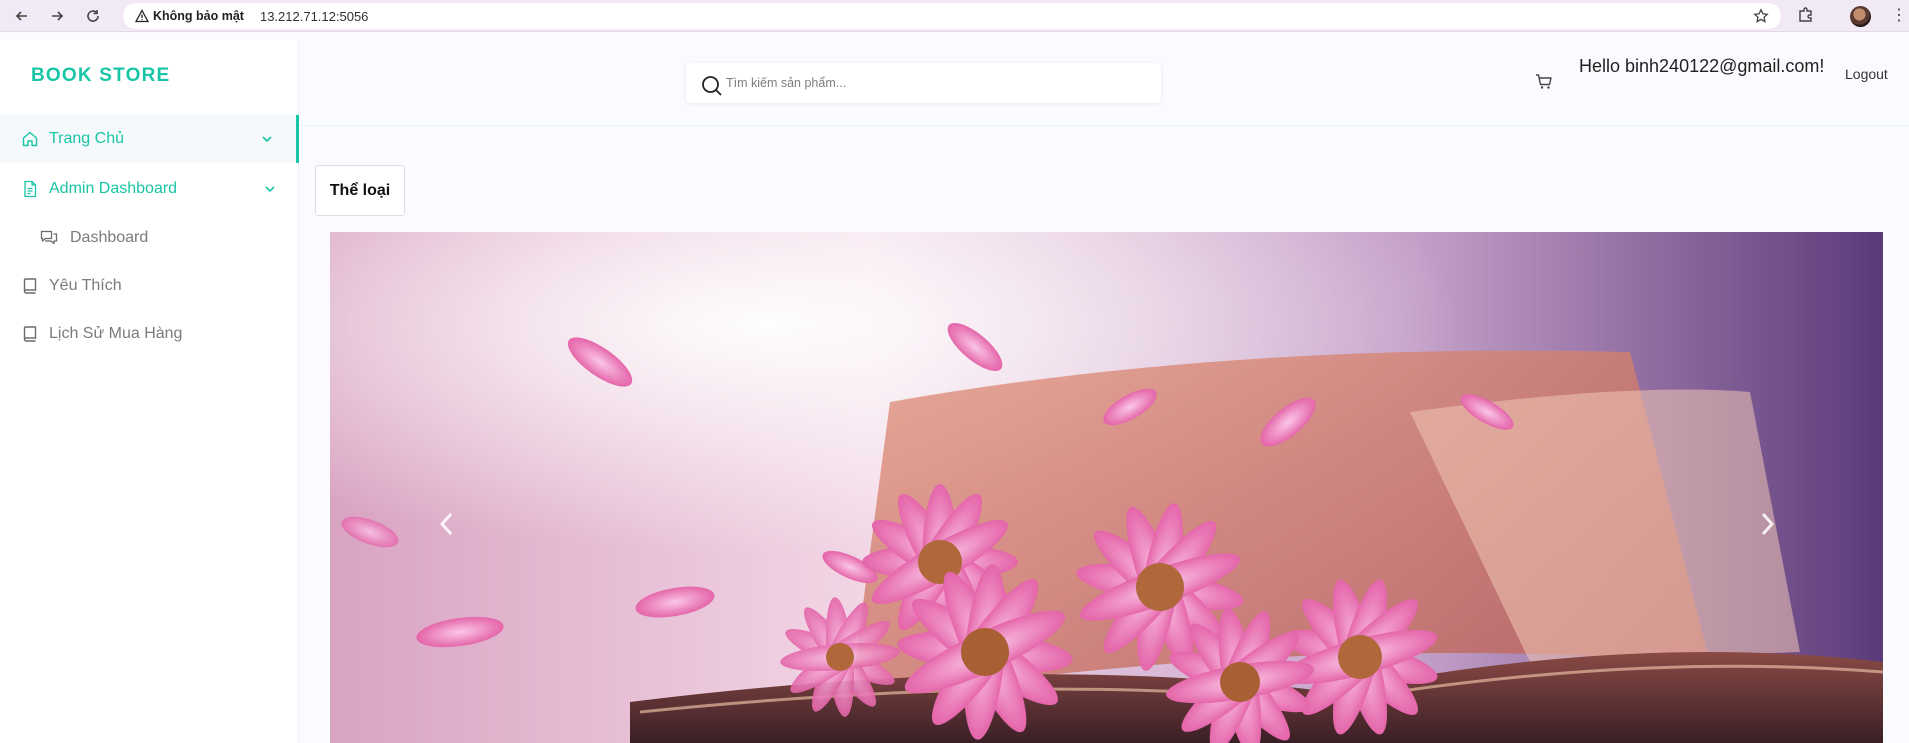 This screenshot has height=743, width=1909. I want to click on browser-toolbar: Không bảo mật 13.212.71.12:5056 ⋮, so click(954, 16).